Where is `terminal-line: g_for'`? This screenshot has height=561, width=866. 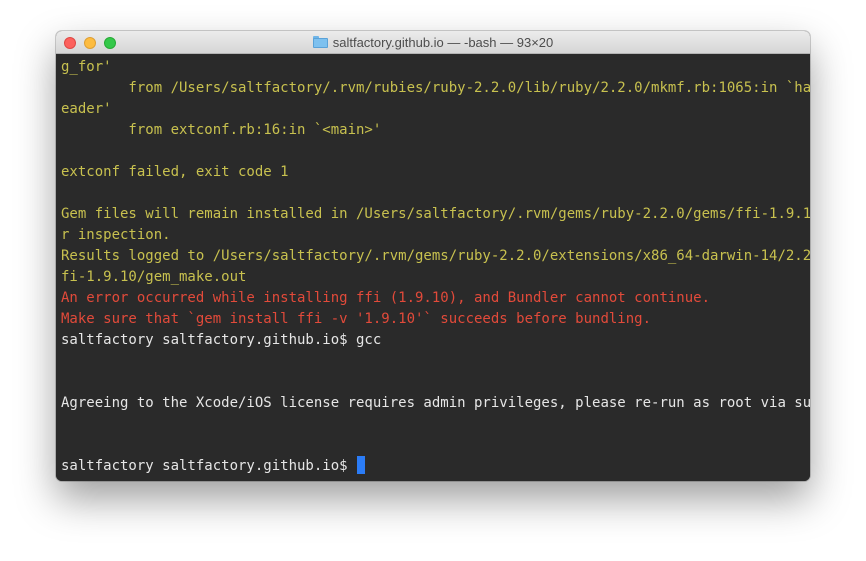
terminal-line: g_for' is located at coordinates (86, 67).